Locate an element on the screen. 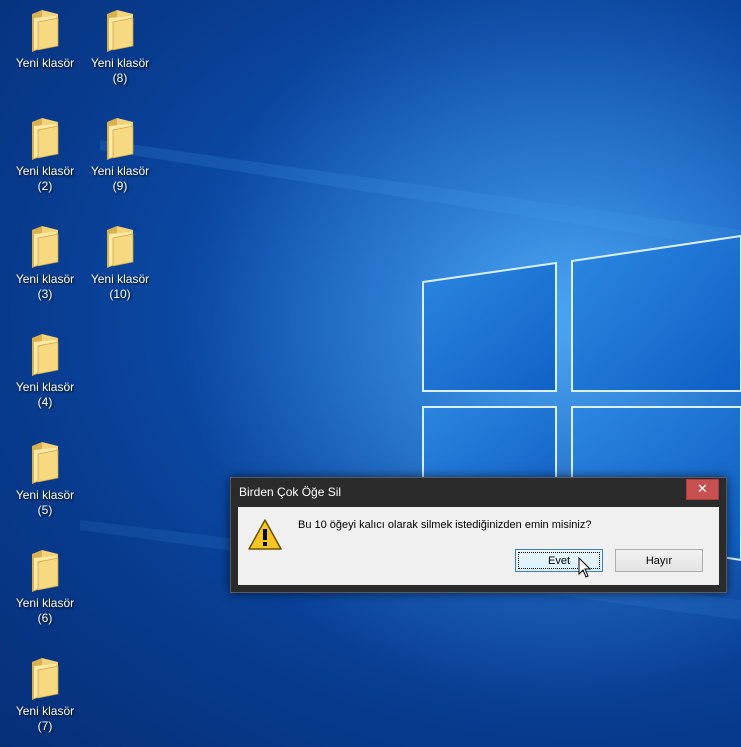 Image resolution: width=741 pixels, height=747 pixels. desktop-folder-item: Yeni klasör (10) is located at coordinates (120, 263).